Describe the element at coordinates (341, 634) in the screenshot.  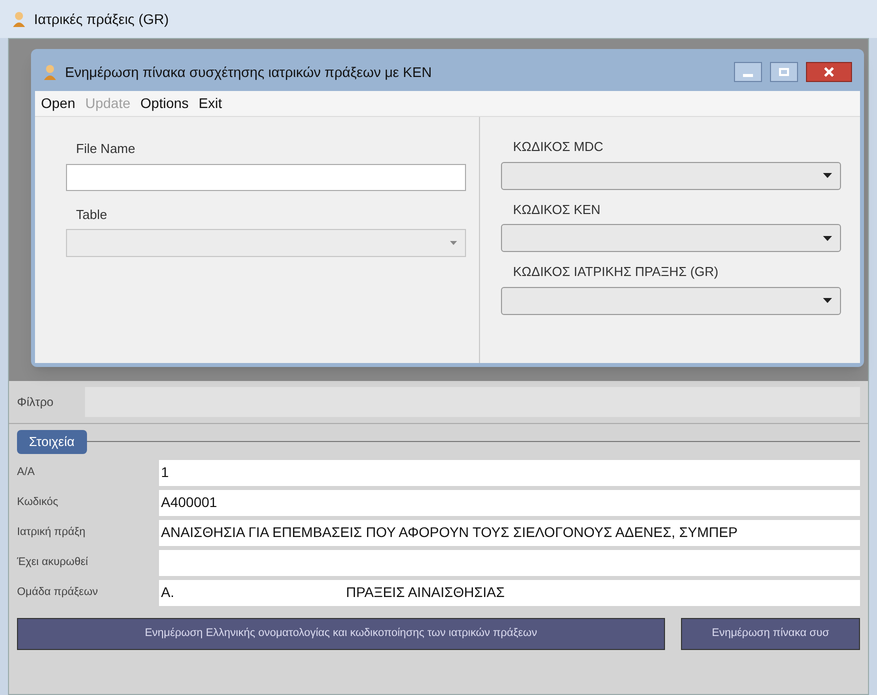
I see `action-button: Ενημέρωση Ελληνικής ονοματολογίας και κωδικοποίησης των ιατρικών πράξεων` at that location.